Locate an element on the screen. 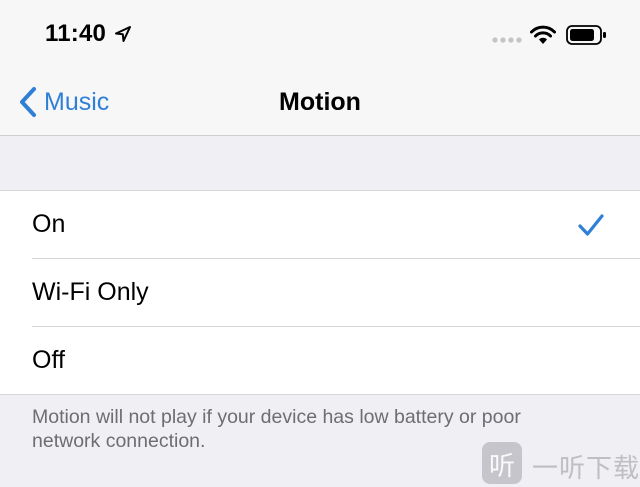 This screenshot has height=487, width=640. option-label: On is located at coordinates (49, 224).